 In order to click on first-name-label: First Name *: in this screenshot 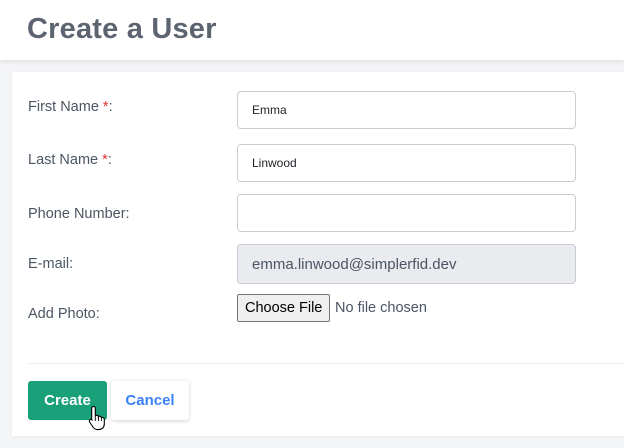, I will do `click(70, 107)`.